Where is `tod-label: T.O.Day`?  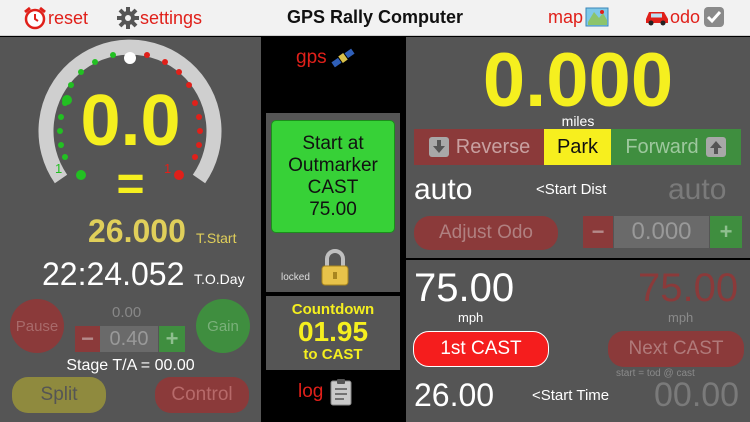 tod-label: T.O.Day is located at coordinates (219, 279).